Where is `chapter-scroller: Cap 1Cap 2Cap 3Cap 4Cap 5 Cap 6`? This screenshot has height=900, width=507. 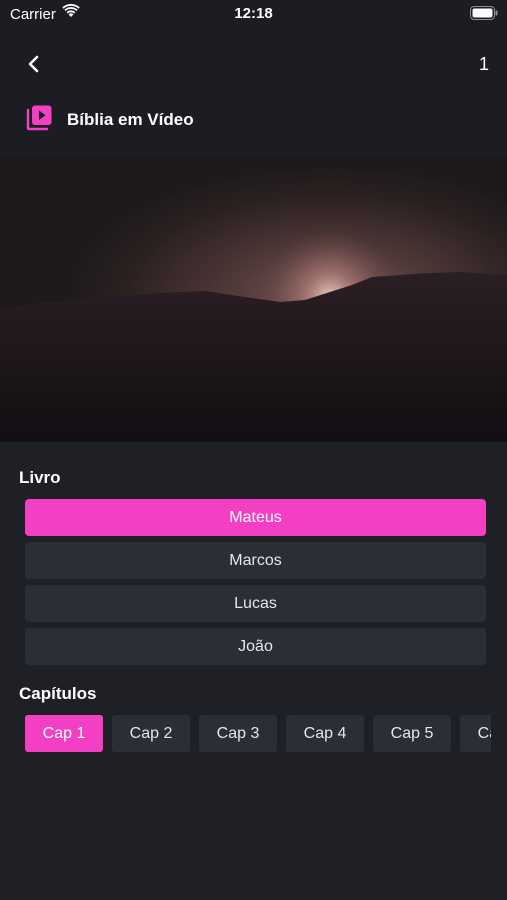
chapter-scroller: Cap 1Cap 2Cap 3Cap 4Cap 5 Cap 6 is located at coordinates (258, 734).